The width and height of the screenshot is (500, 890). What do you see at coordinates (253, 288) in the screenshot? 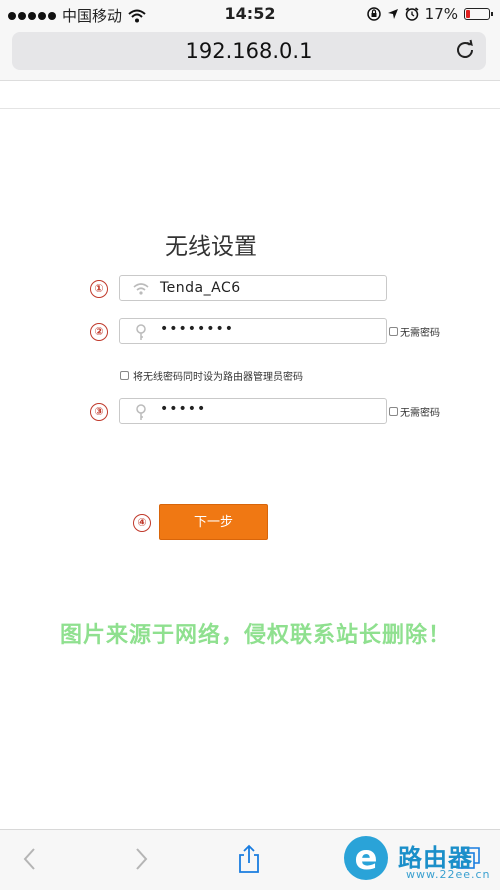
I see `ssid-input: Tenda_AC6` at bounding box center [253, 288].